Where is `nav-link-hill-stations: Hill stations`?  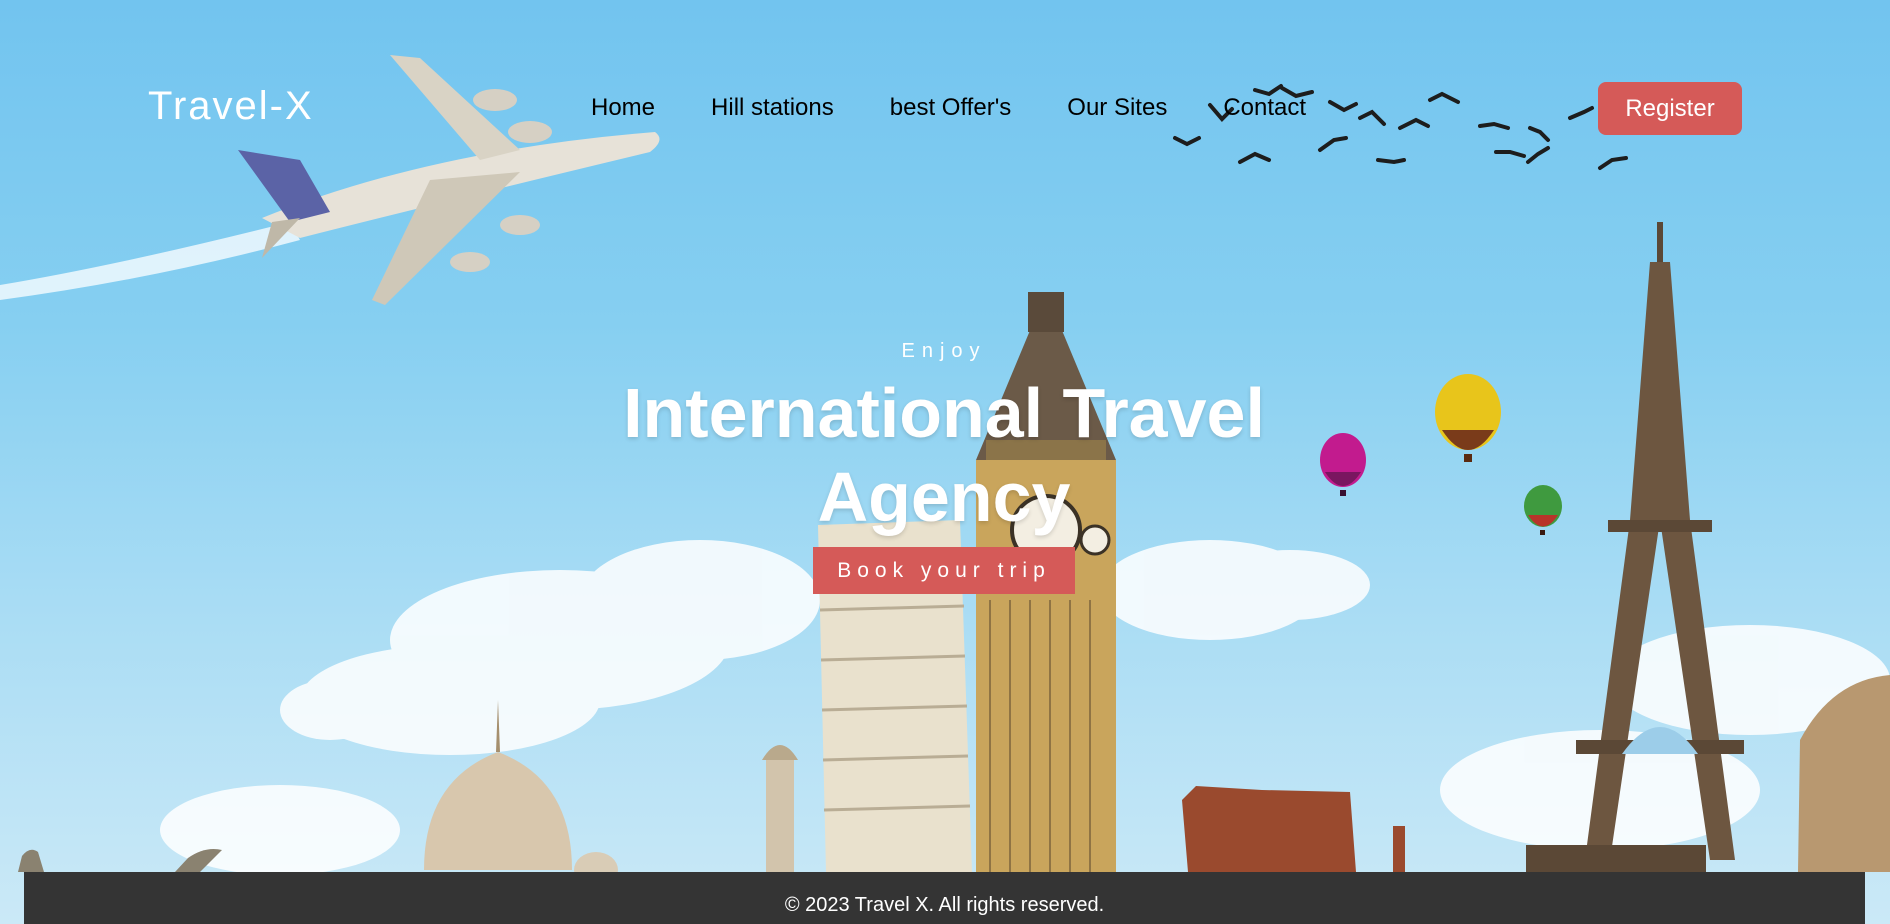
nav-link-hill-stations: Hill stations is located at coordinates (772, 108).